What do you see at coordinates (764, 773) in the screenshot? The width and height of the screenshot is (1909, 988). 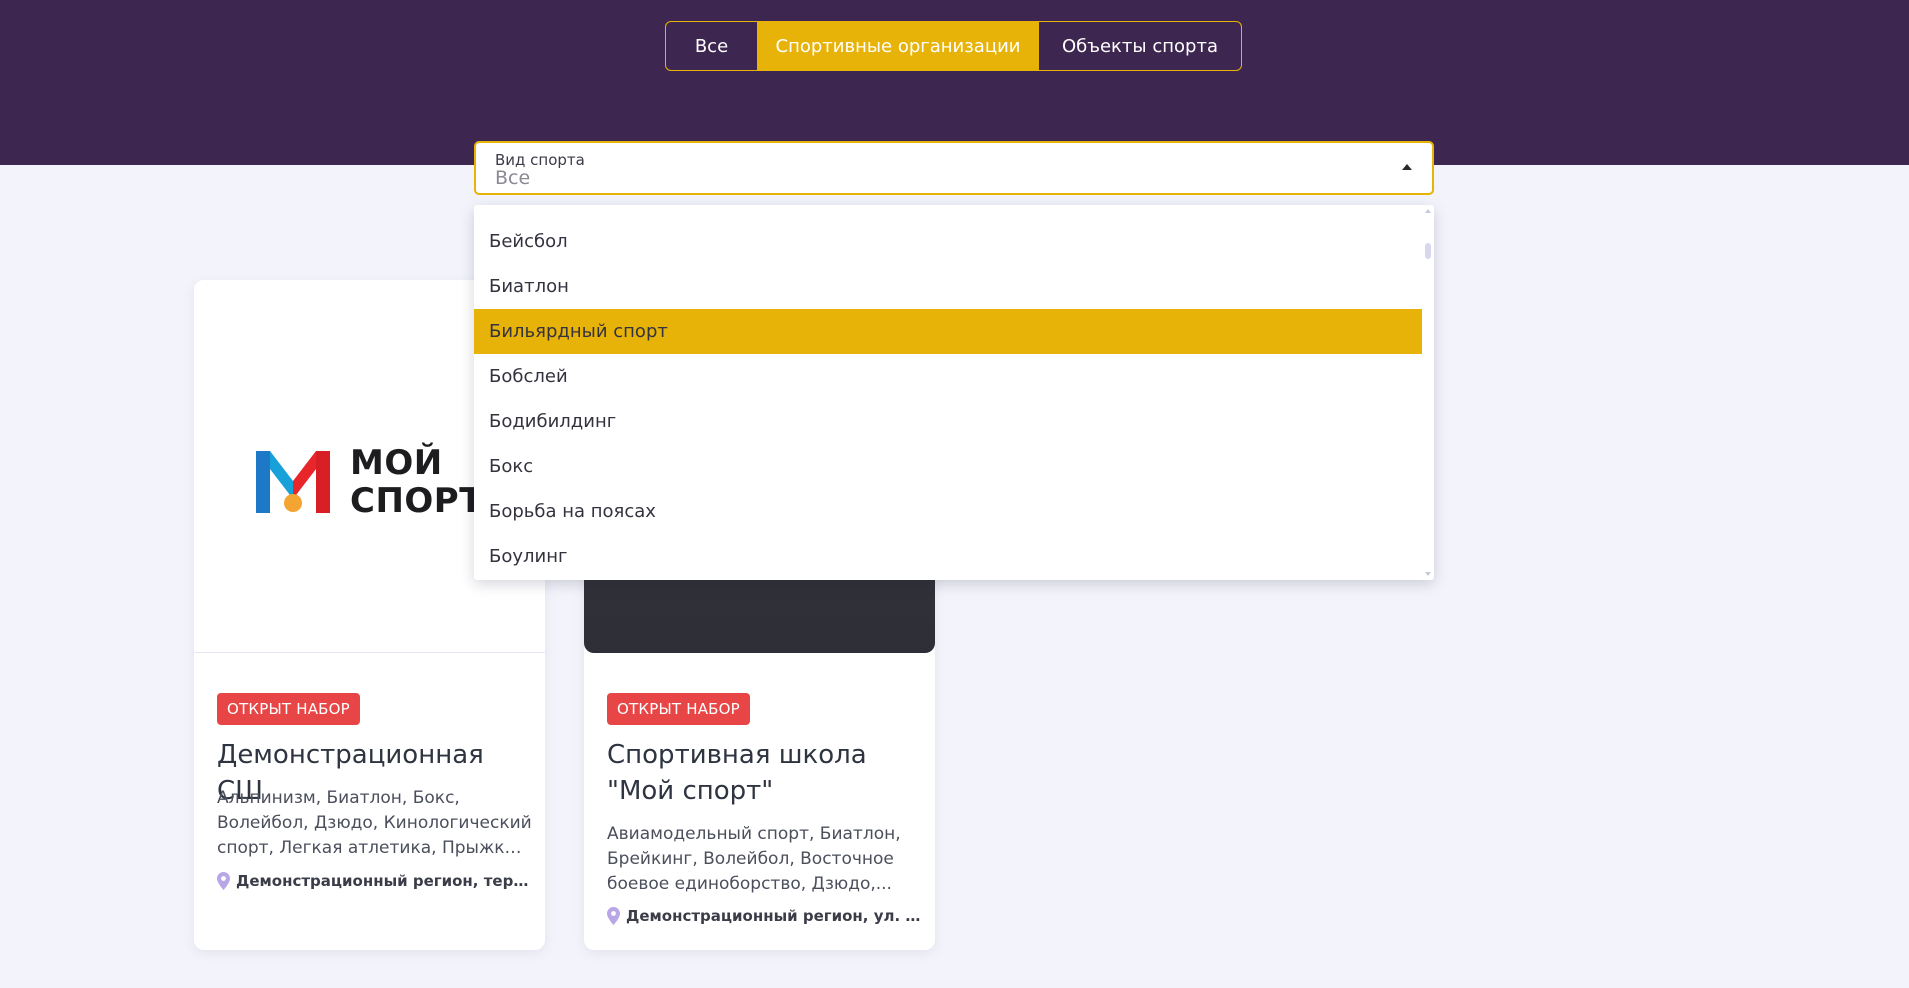 I see `card-title: Спортивная школа "Мой спорт"` at bounding box center [764, 773].